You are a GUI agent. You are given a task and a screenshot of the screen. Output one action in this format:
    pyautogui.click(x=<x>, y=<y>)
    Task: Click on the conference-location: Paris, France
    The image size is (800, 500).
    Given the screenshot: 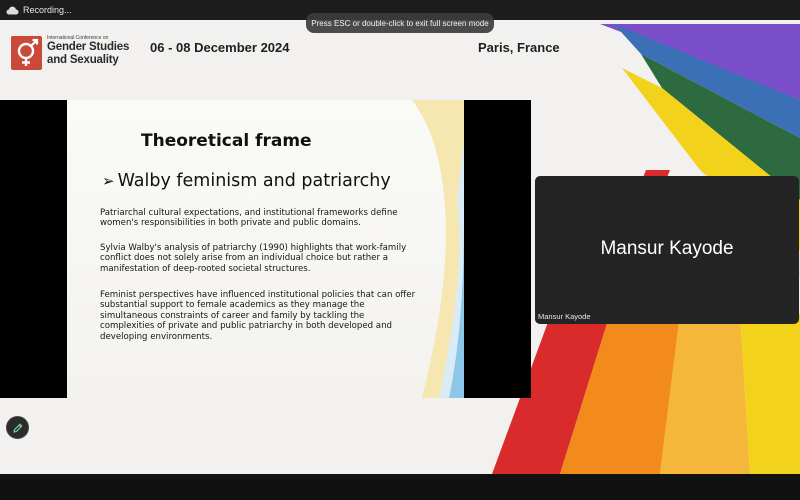 What is the action you would take?
    pyautogui.click(x=519, y=47)
    